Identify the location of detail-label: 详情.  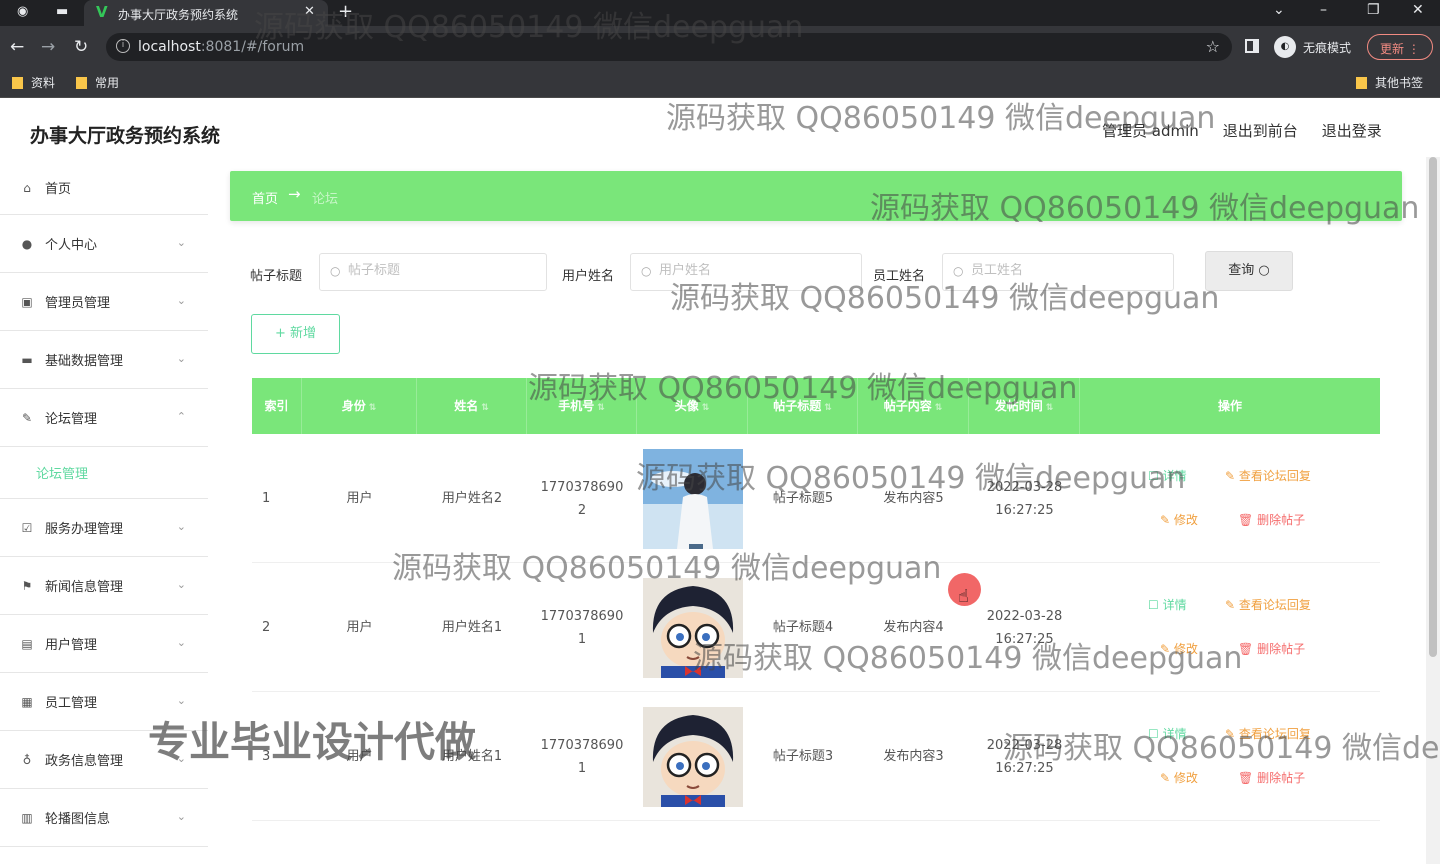
(1174, 476).